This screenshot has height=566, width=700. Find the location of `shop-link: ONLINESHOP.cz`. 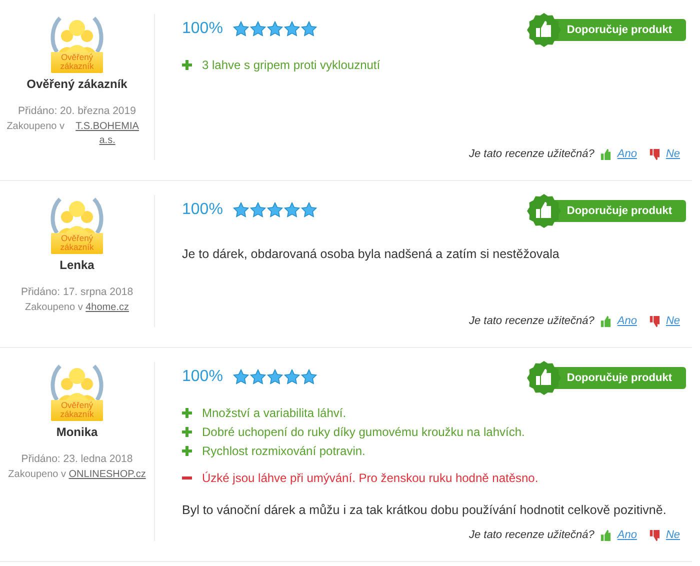

shop-link: ONLINESHOP.cz is located at coordinates (107, 475).